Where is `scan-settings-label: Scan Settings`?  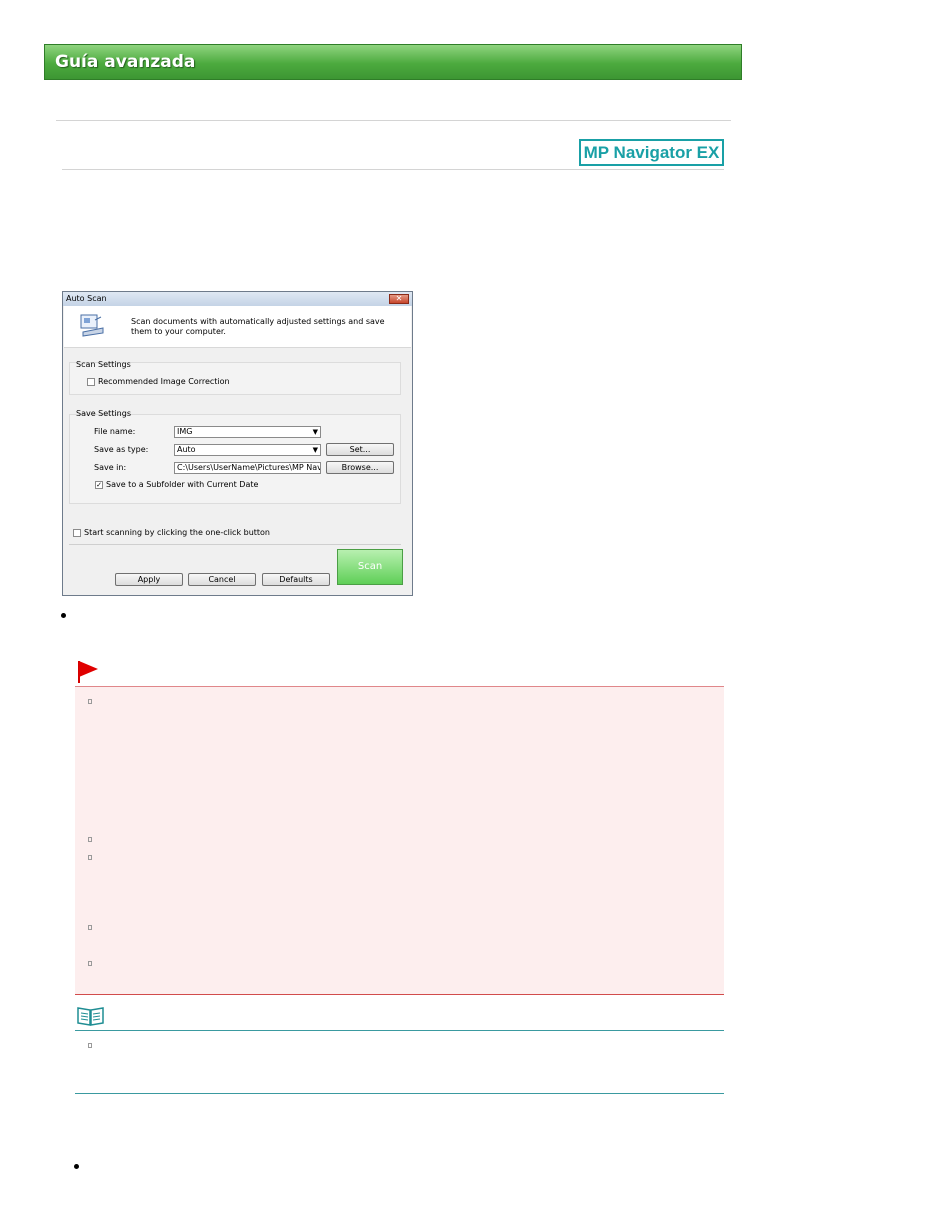
scan-settings-label: Scan Settings is located at coordinates (103, 364).